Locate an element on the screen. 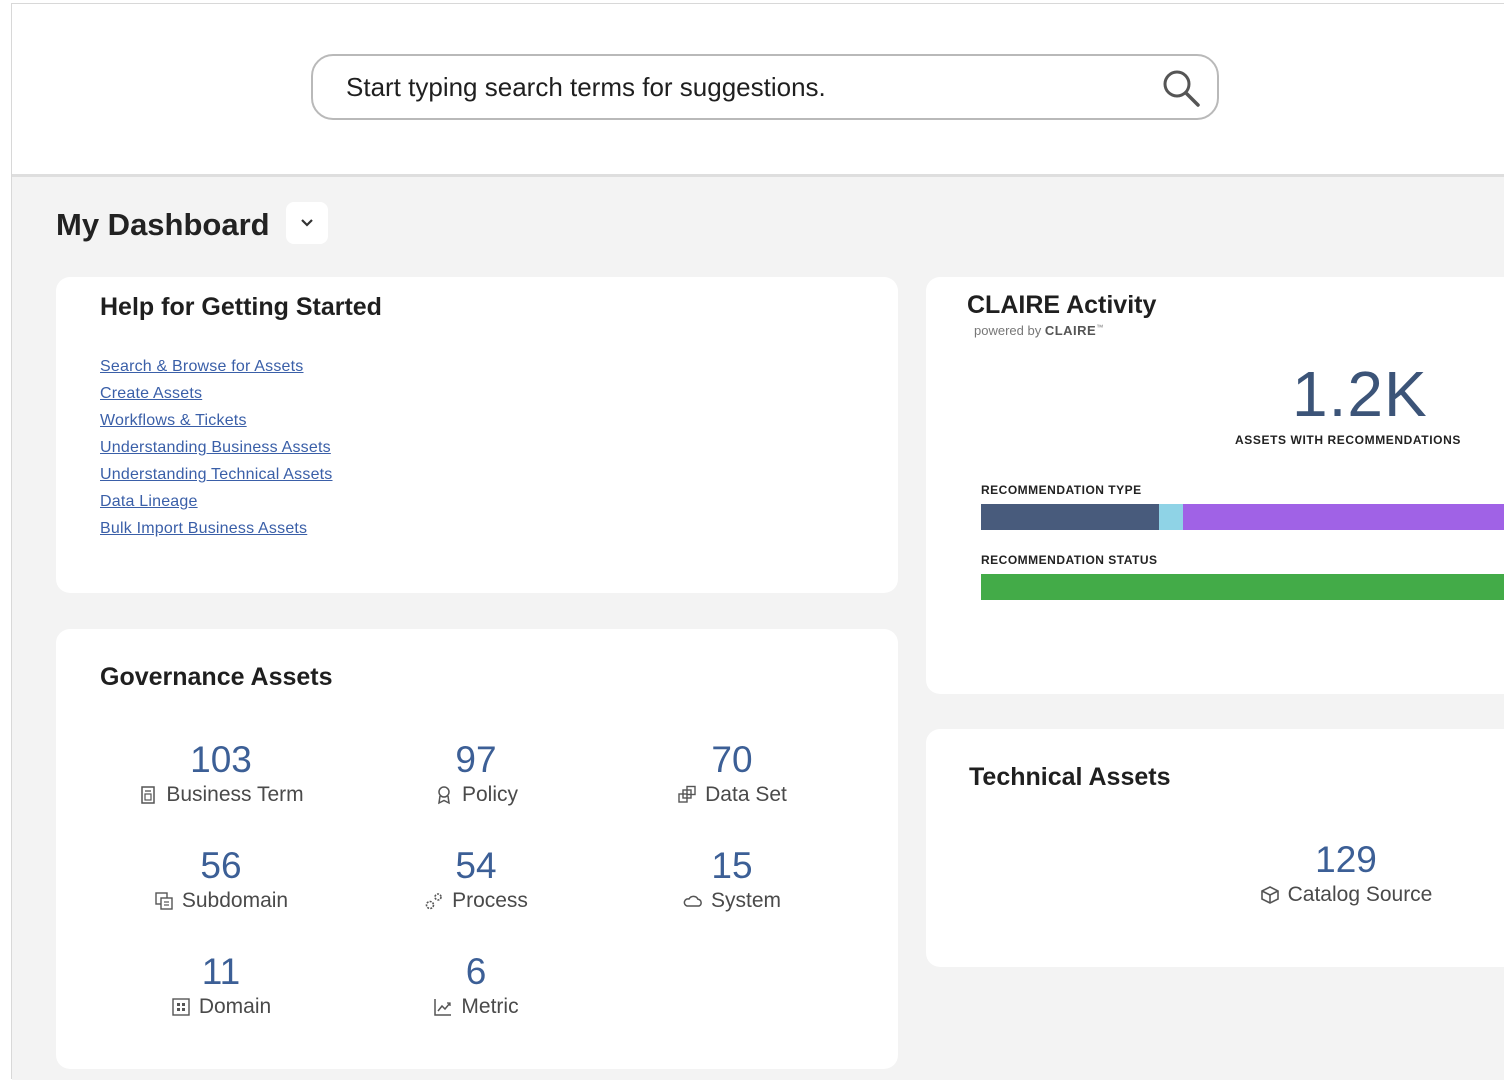 The width and height of the screenshot is (1504, 1080). stat-label: Data Set is located at coordinates (746, 794).